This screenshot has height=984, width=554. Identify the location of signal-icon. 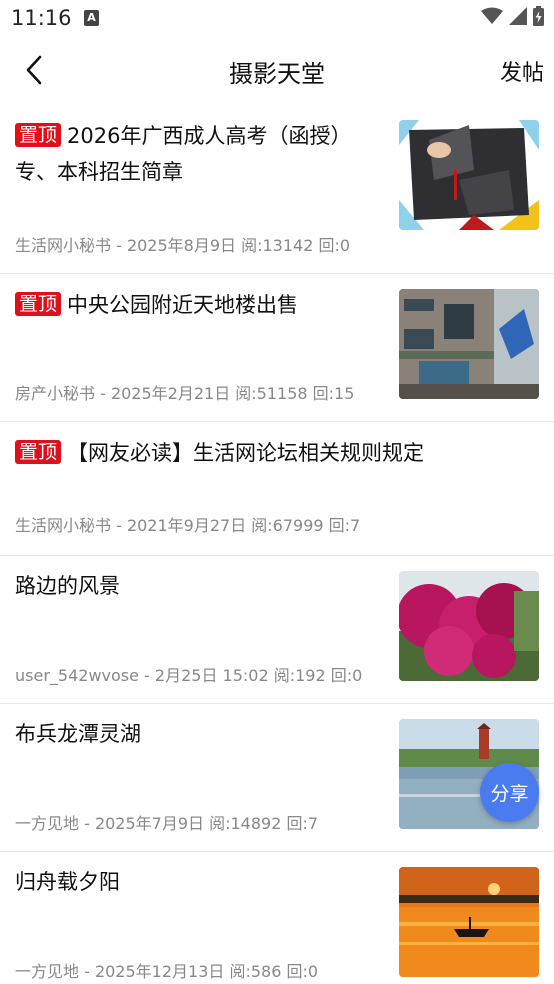
(518, 18).